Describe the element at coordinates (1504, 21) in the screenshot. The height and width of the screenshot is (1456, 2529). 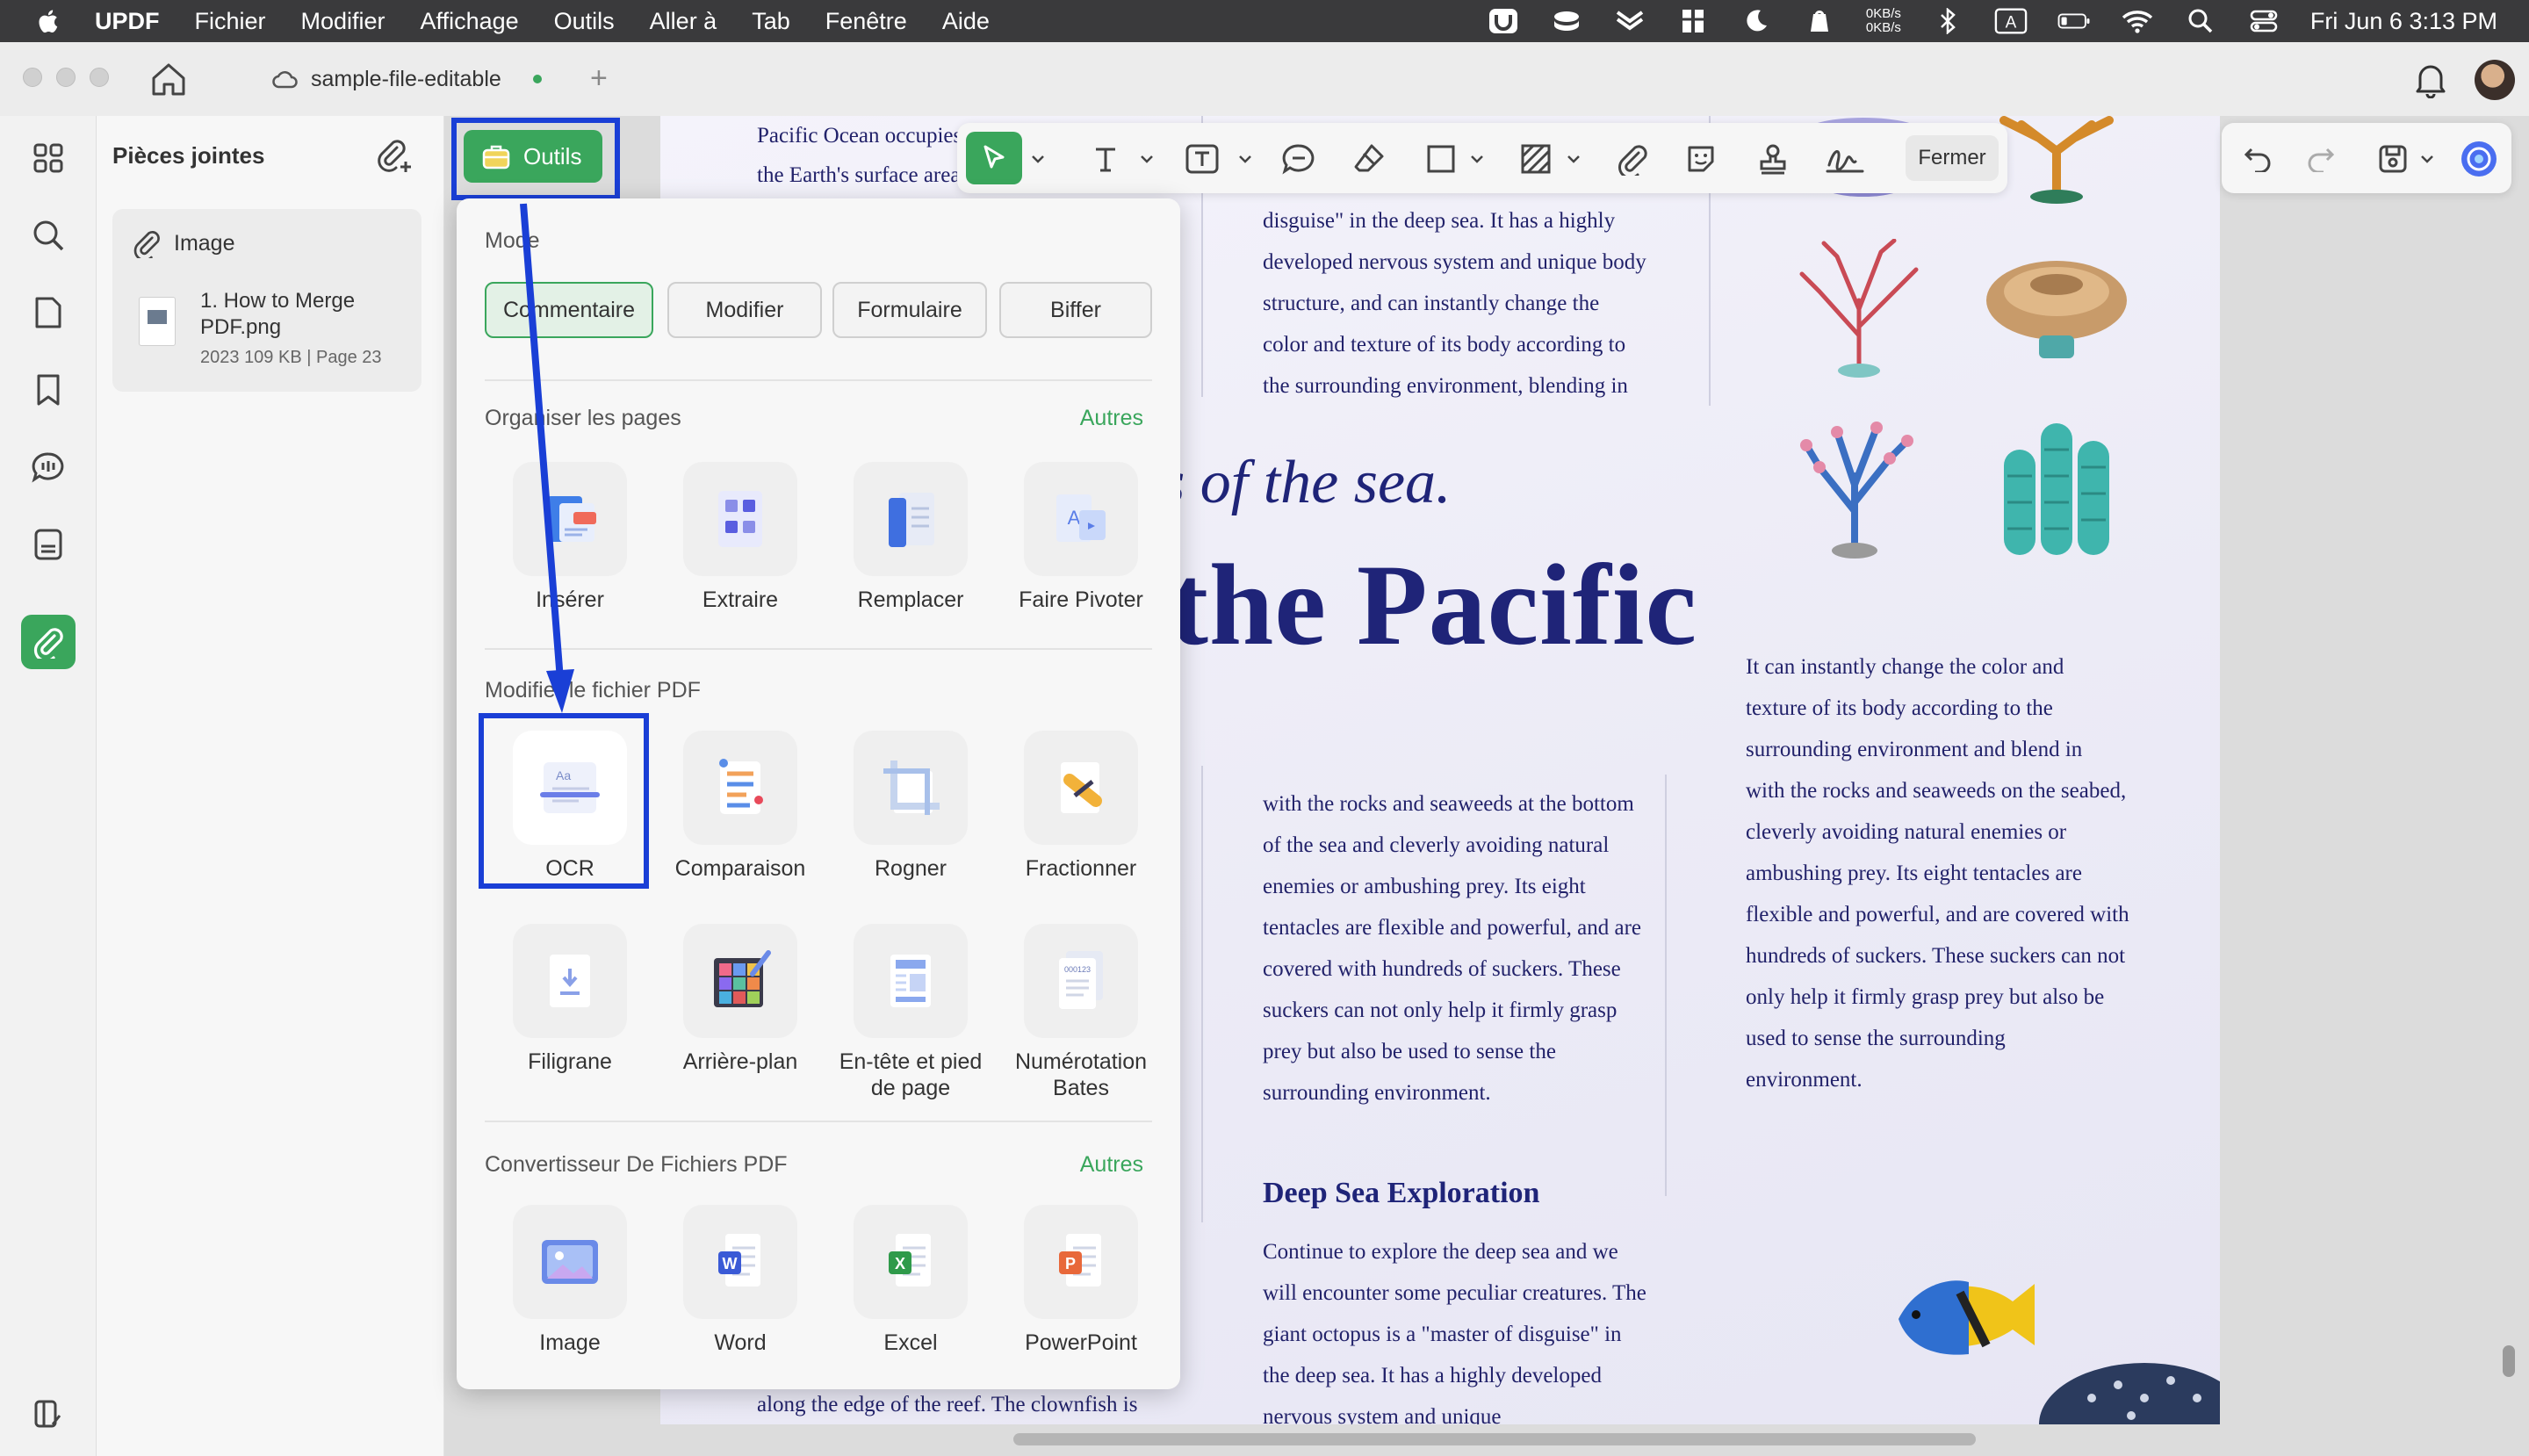
I see `updf-status-icon` at that location.